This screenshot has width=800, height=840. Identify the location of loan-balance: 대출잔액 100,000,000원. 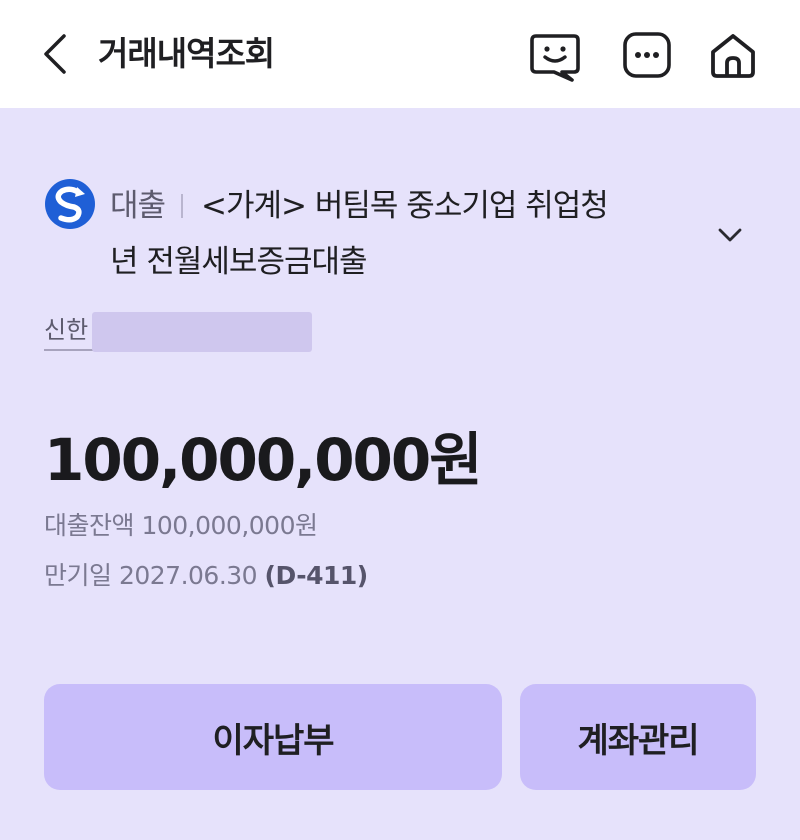
(181, 525).